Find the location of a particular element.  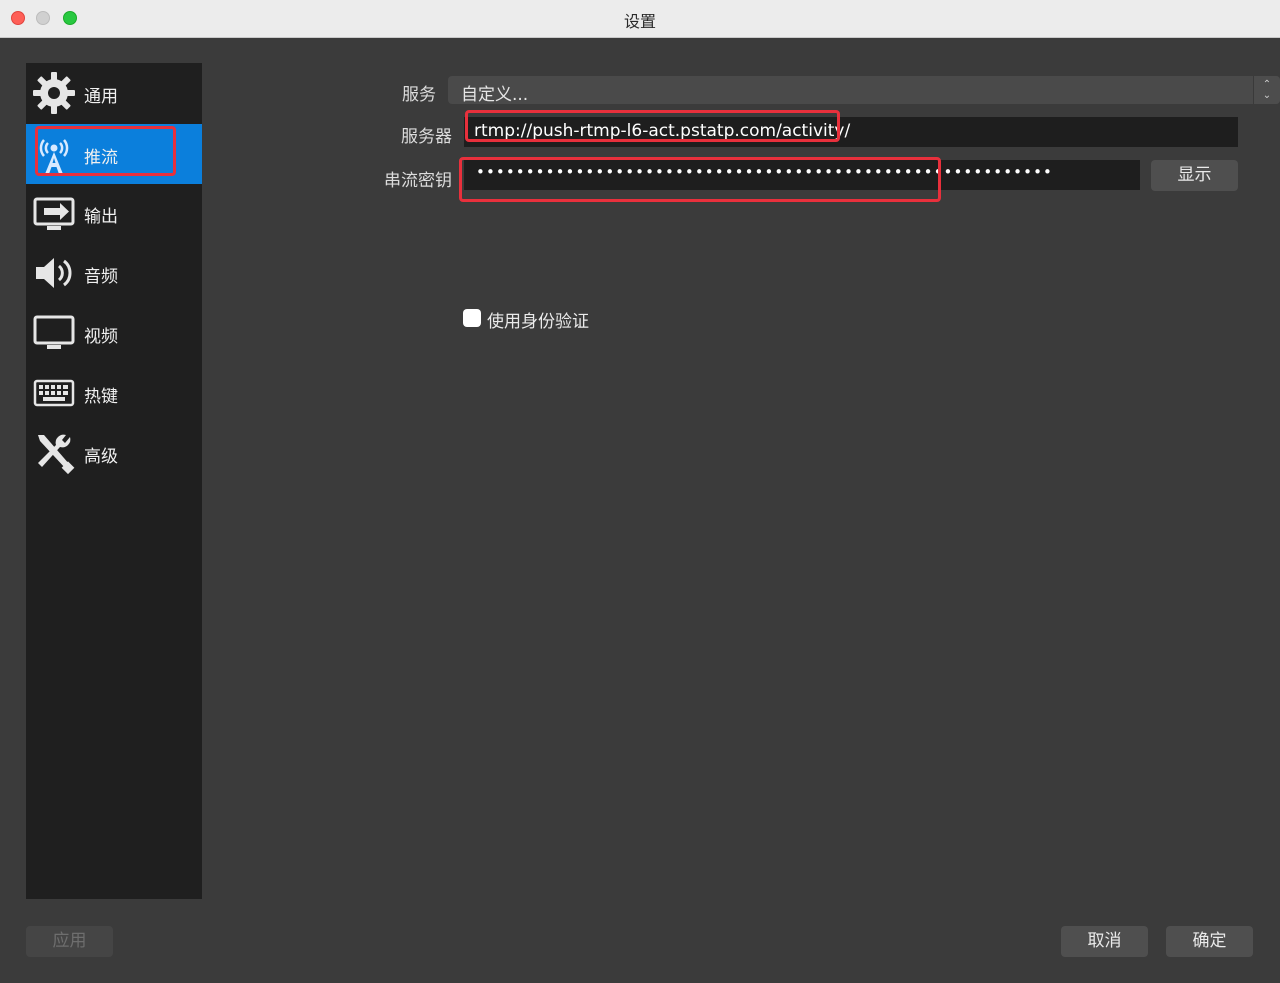

ok-button: 确定 is located at coordinates (1209, 941).